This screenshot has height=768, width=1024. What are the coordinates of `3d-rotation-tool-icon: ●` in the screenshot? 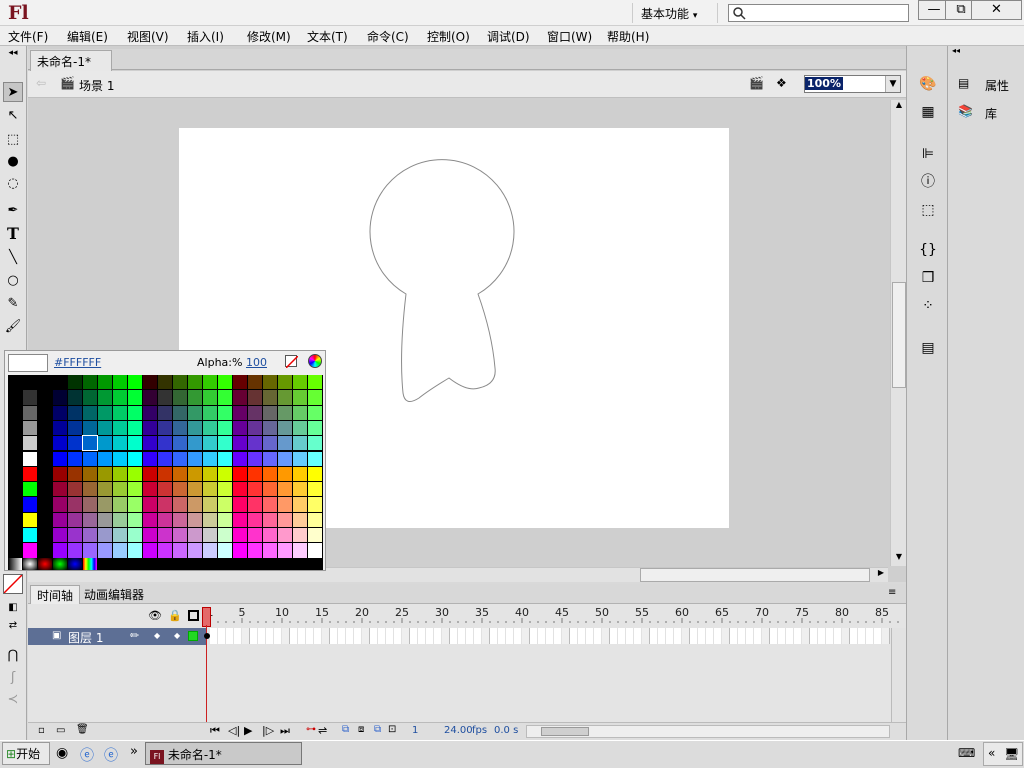 It's located at (13, 162).